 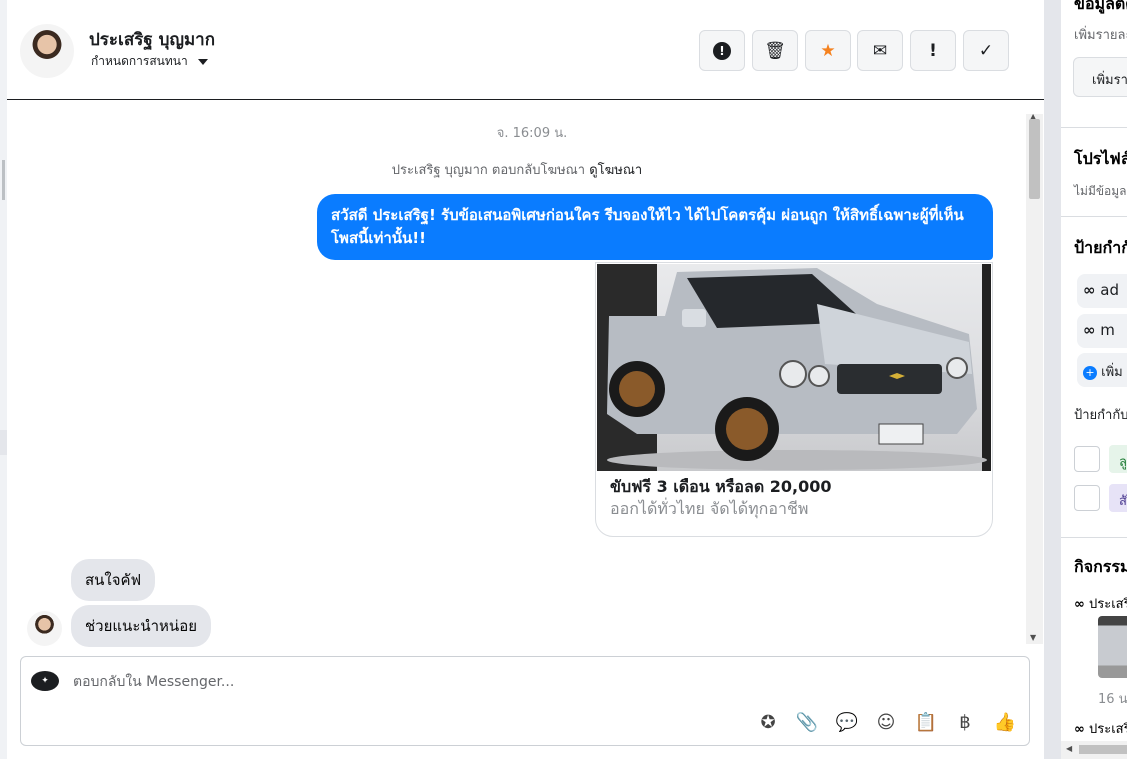 I want to click on thread-scrollbar: ▲ ▼, so click(x=1034, y=378).